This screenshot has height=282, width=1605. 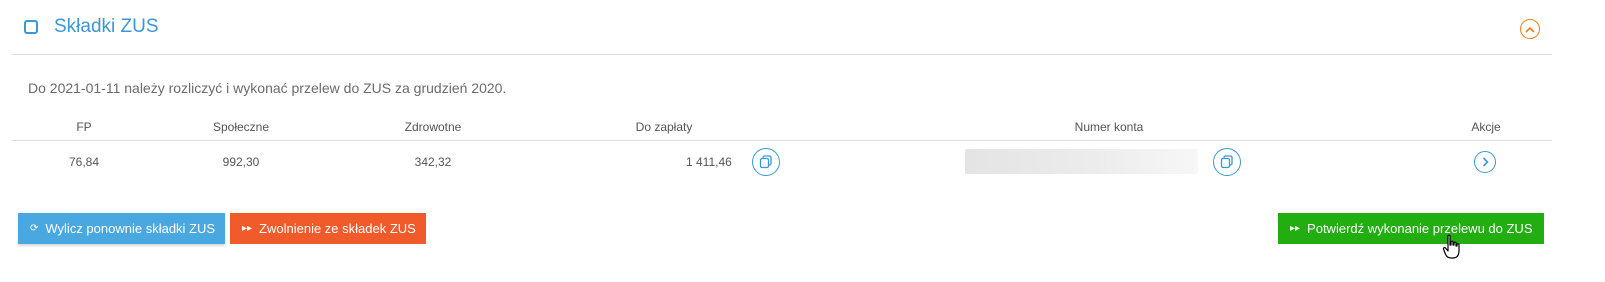 What do you see at coordinates (106, 26) in the screenshot?
I see `panel-title: Składki ZUS` at bounding box center [106, 26].